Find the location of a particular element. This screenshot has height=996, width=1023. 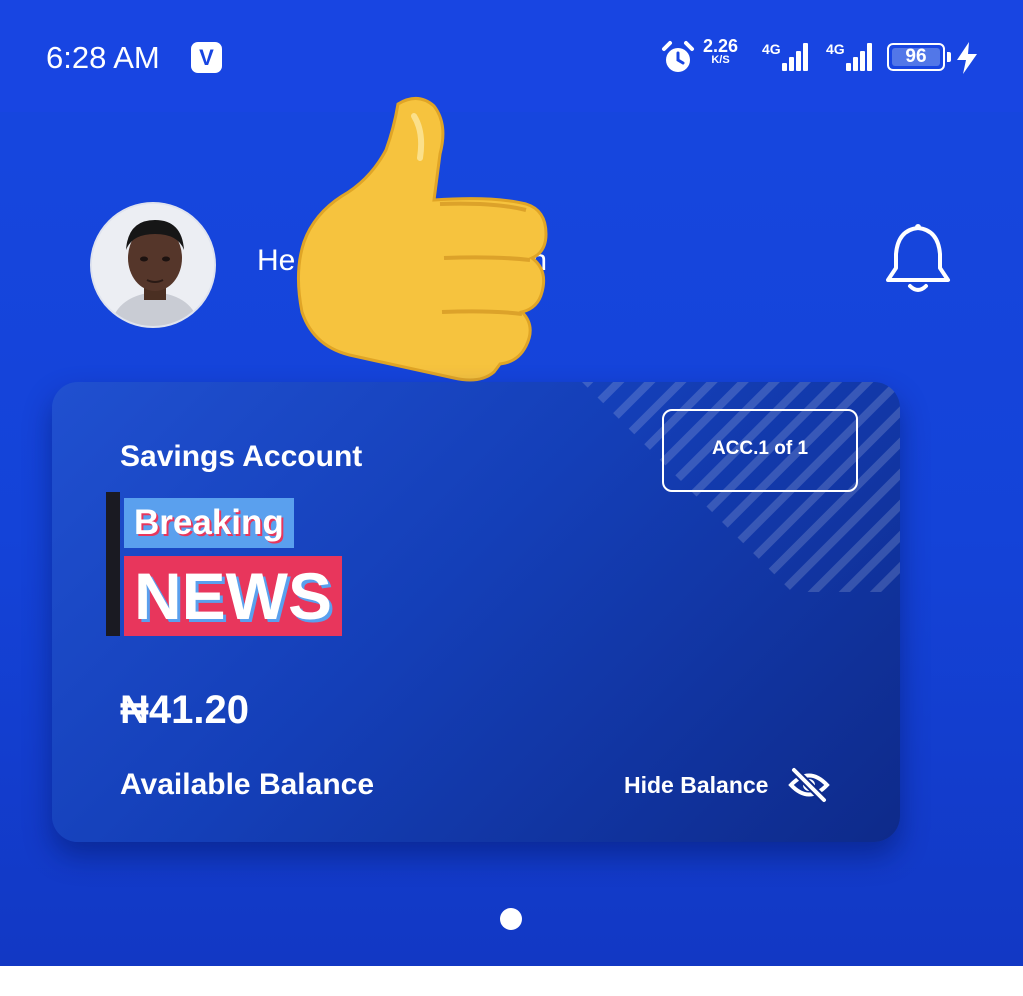

bell-icon is located at coordinates (918, 259).